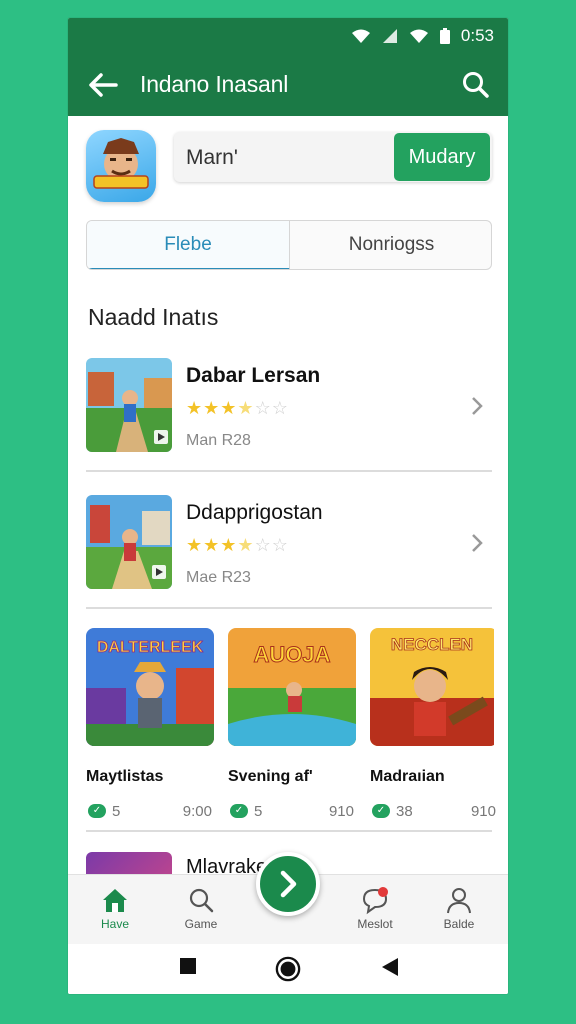 This screenshot has width=576, height=1024. Describe the element at coordinates (291, 654) in the screenshot. I see `card-art-text: AUOJA` at that location.